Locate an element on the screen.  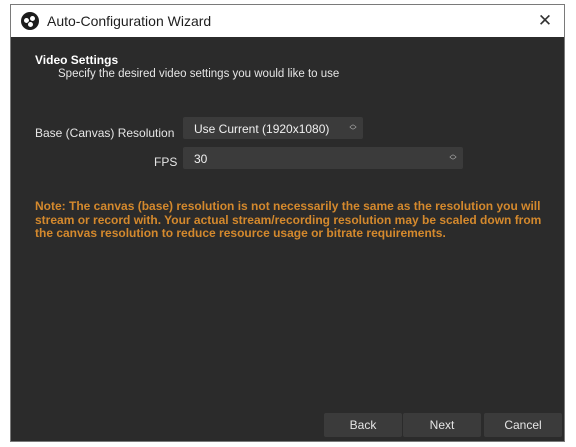
resolution-select: Use Current (1920x1080) ︿ ﹀ is located at coordinates (273, 128).